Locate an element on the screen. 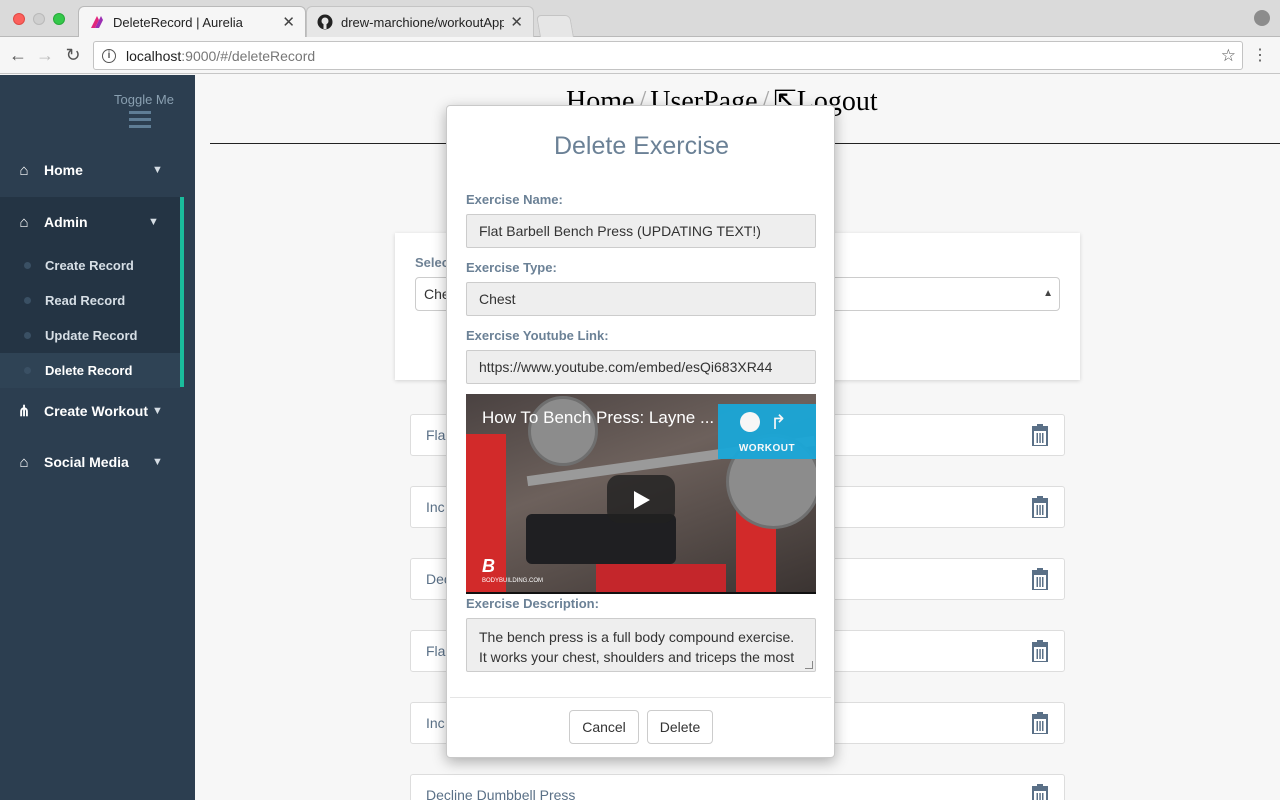  back-icon: ← is located at coordinates (18, 55).